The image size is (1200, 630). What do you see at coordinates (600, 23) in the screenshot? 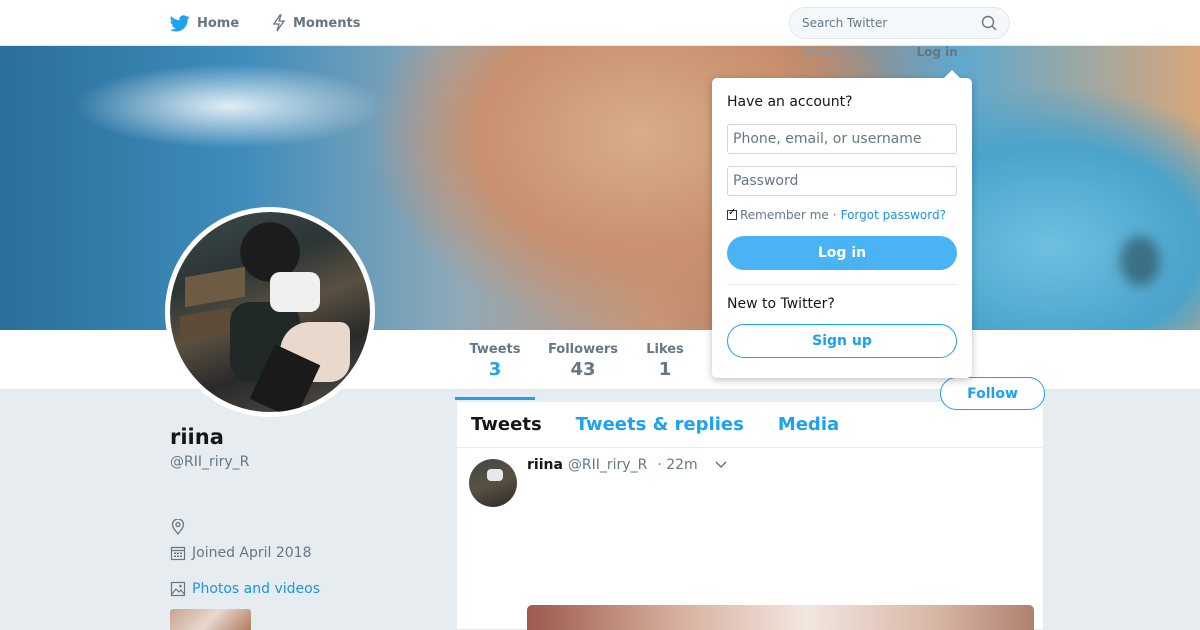
I see `top-nav-bar: Home Moments Search Twitter` at bounding box center [600, 23].